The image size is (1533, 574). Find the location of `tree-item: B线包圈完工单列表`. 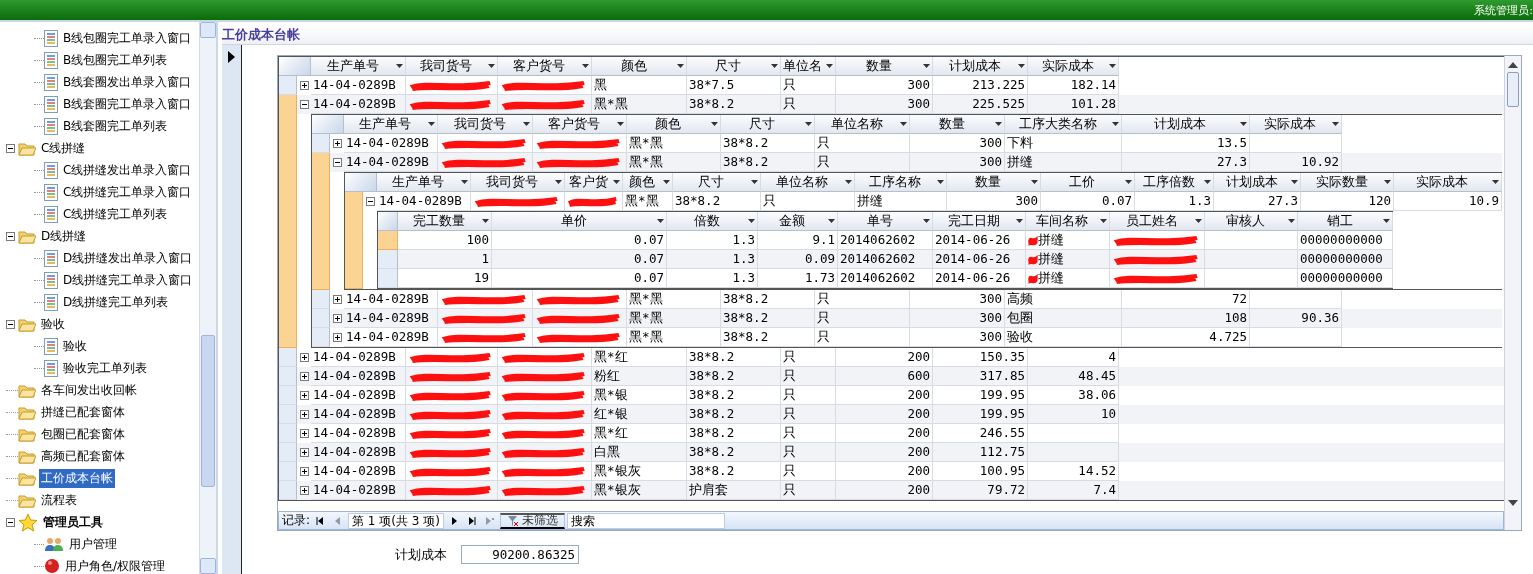

tree-item: B线包圈完工单列表 is located at coordinates (115, 60).